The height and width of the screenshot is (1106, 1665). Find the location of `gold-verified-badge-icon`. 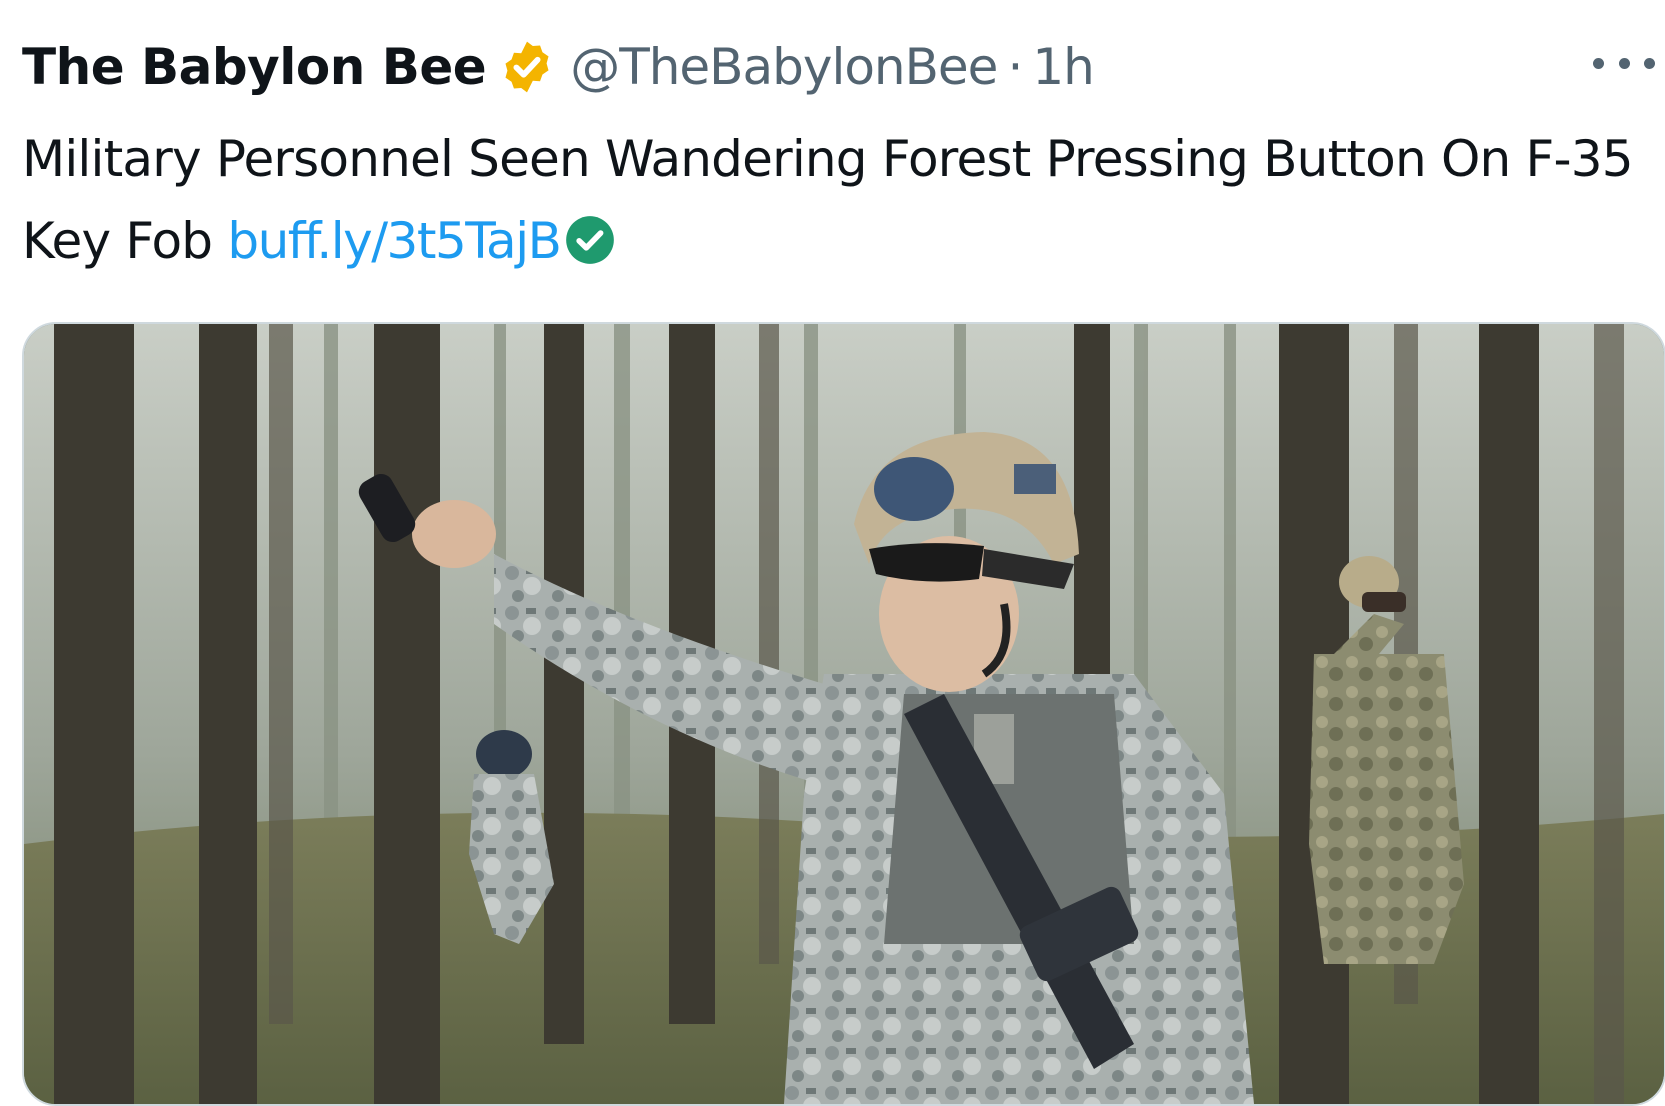

gold-verified-badge-icon is located at coordinates (527, 67).